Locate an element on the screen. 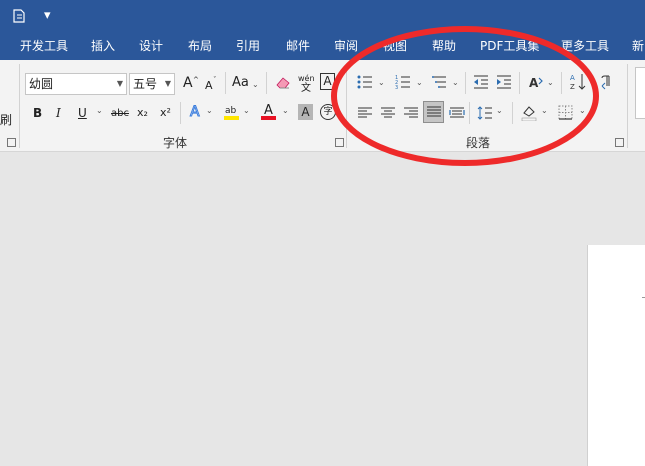  increase-indent-icon is located at coordinates (504, 82).